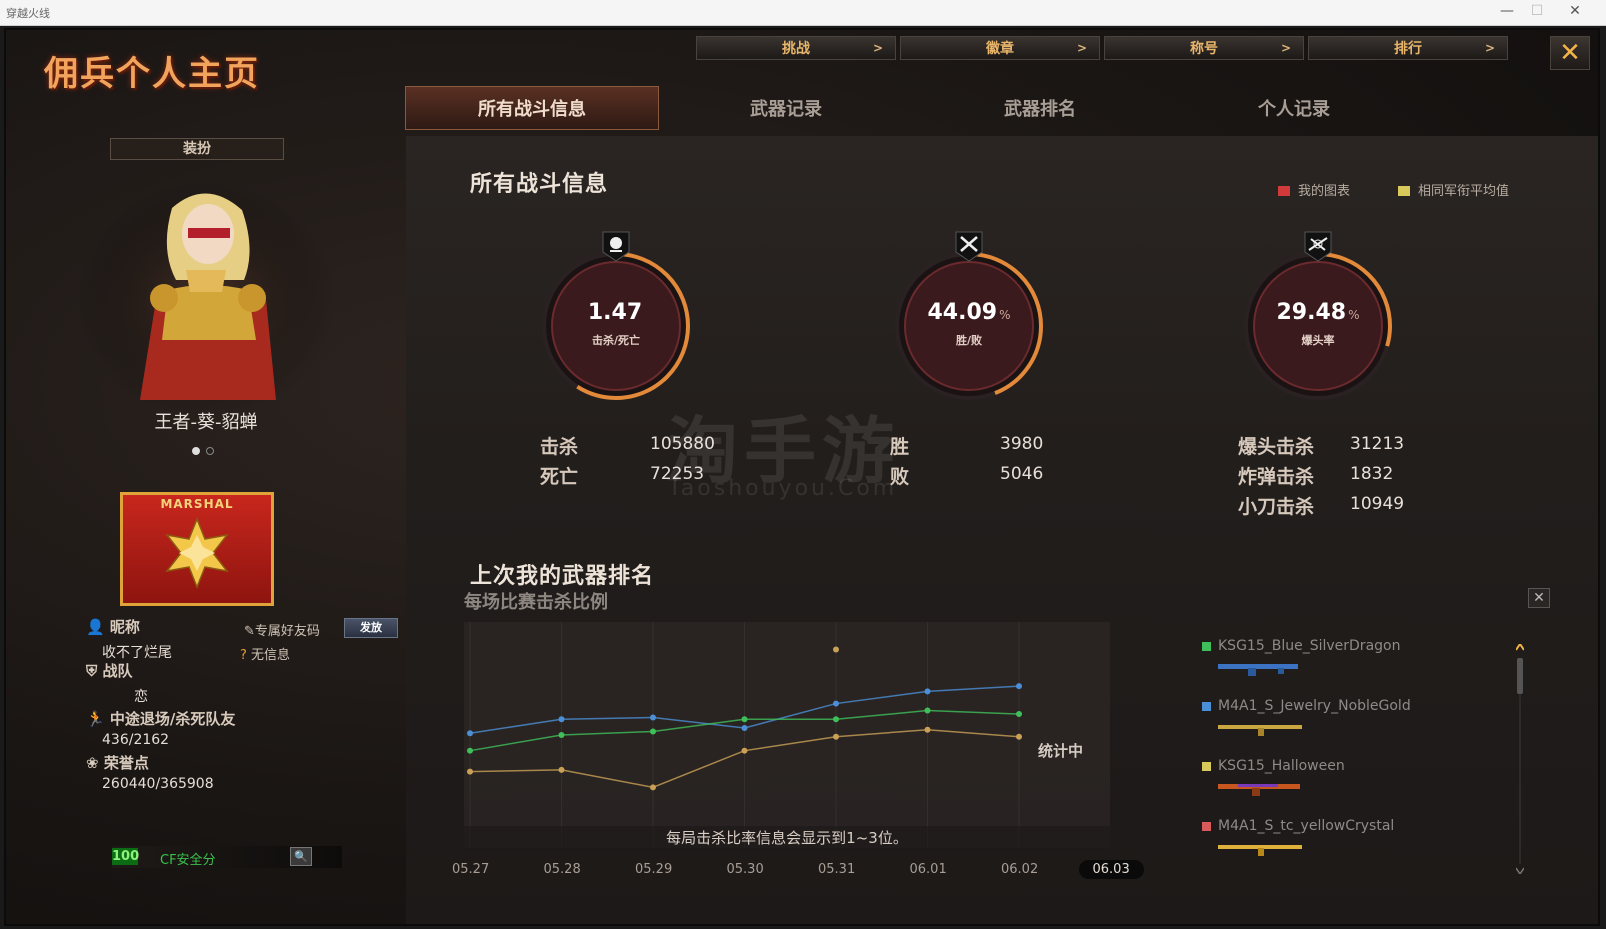  What do you see at coordinates (900, 447) in the screenshot?
I see `wins-label: 胜` at bounding box center [900, 447].